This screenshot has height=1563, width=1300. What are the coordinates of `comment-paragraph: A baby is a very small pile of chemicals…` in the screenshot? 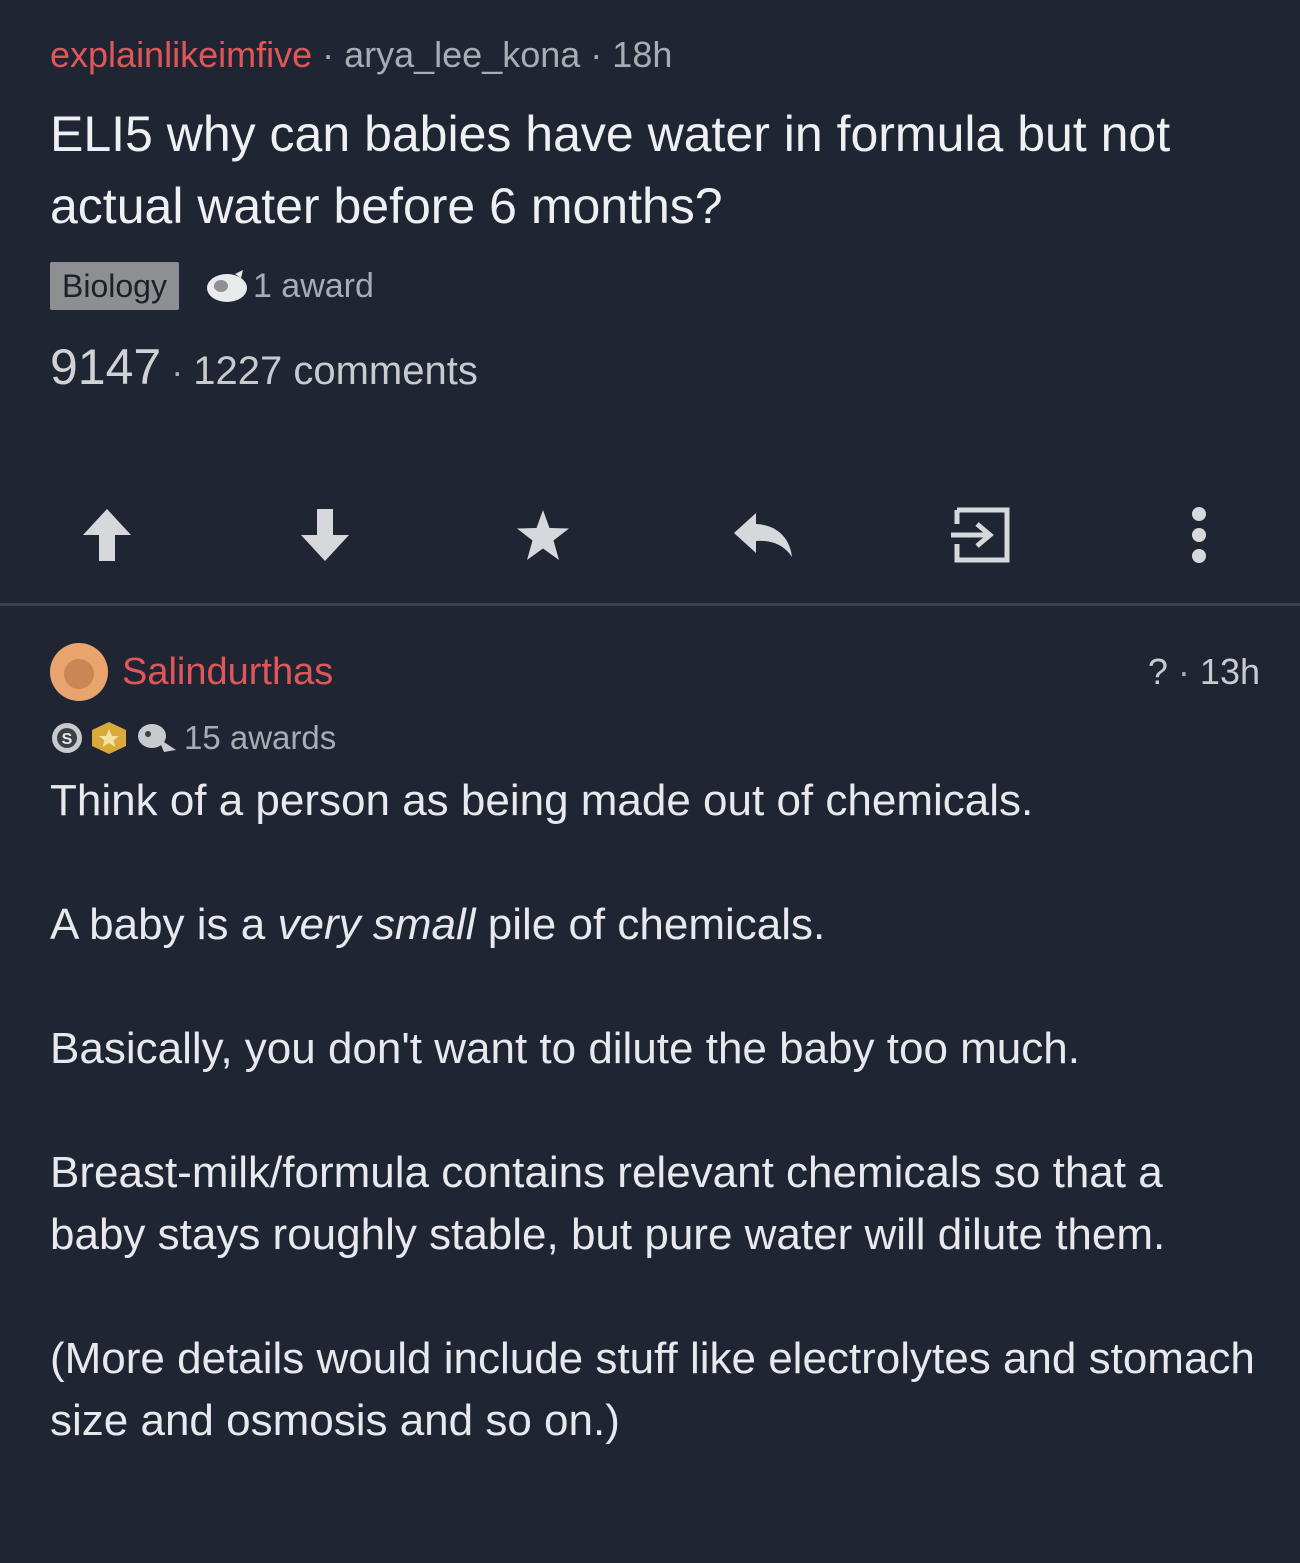 It's located at (655, 925).